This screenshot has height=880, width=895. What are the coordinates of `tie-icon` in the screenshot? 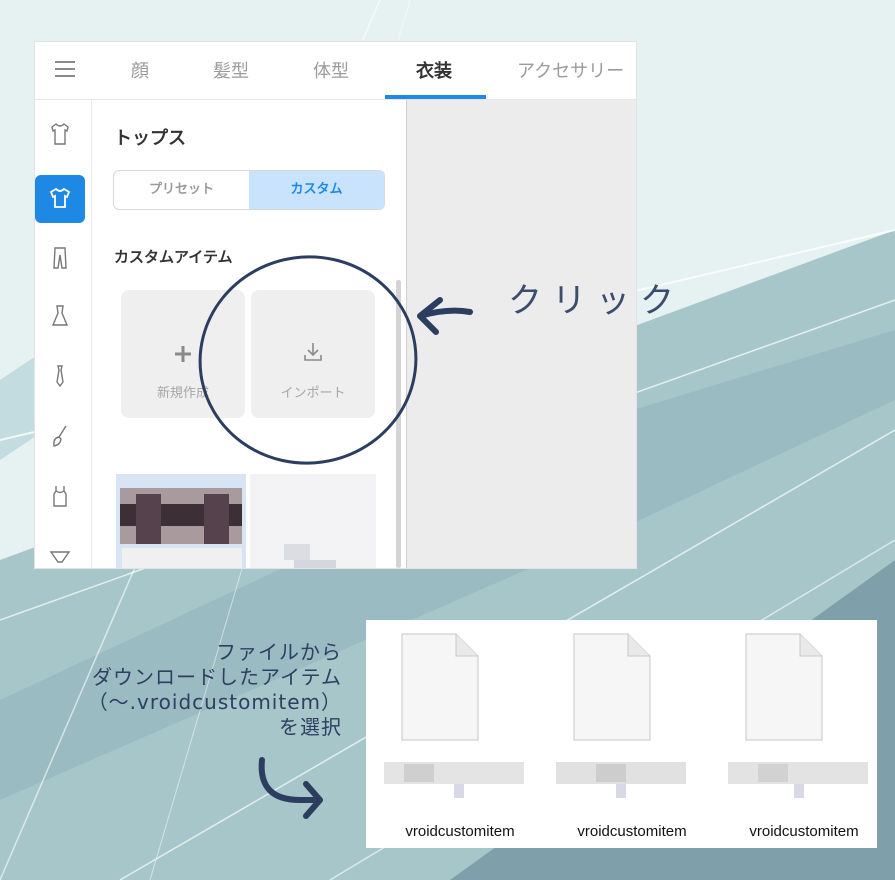 It's located at (60, 376).